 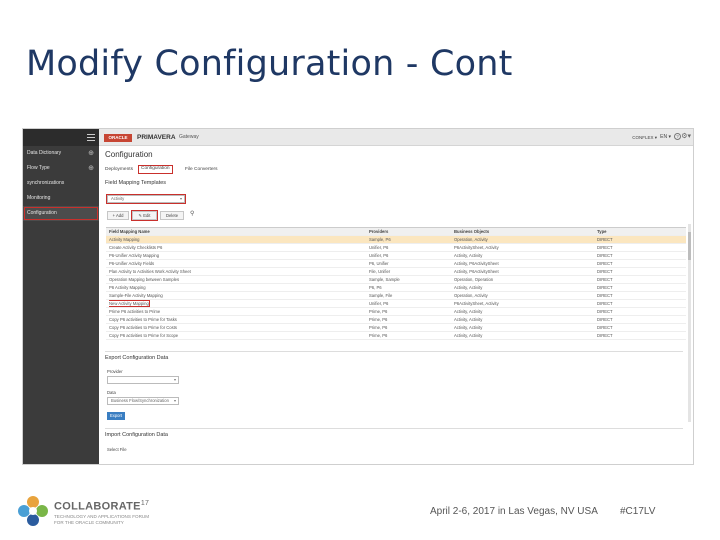 I want to click on tab-file-converters: File Converters, so click(x=201, y=169).